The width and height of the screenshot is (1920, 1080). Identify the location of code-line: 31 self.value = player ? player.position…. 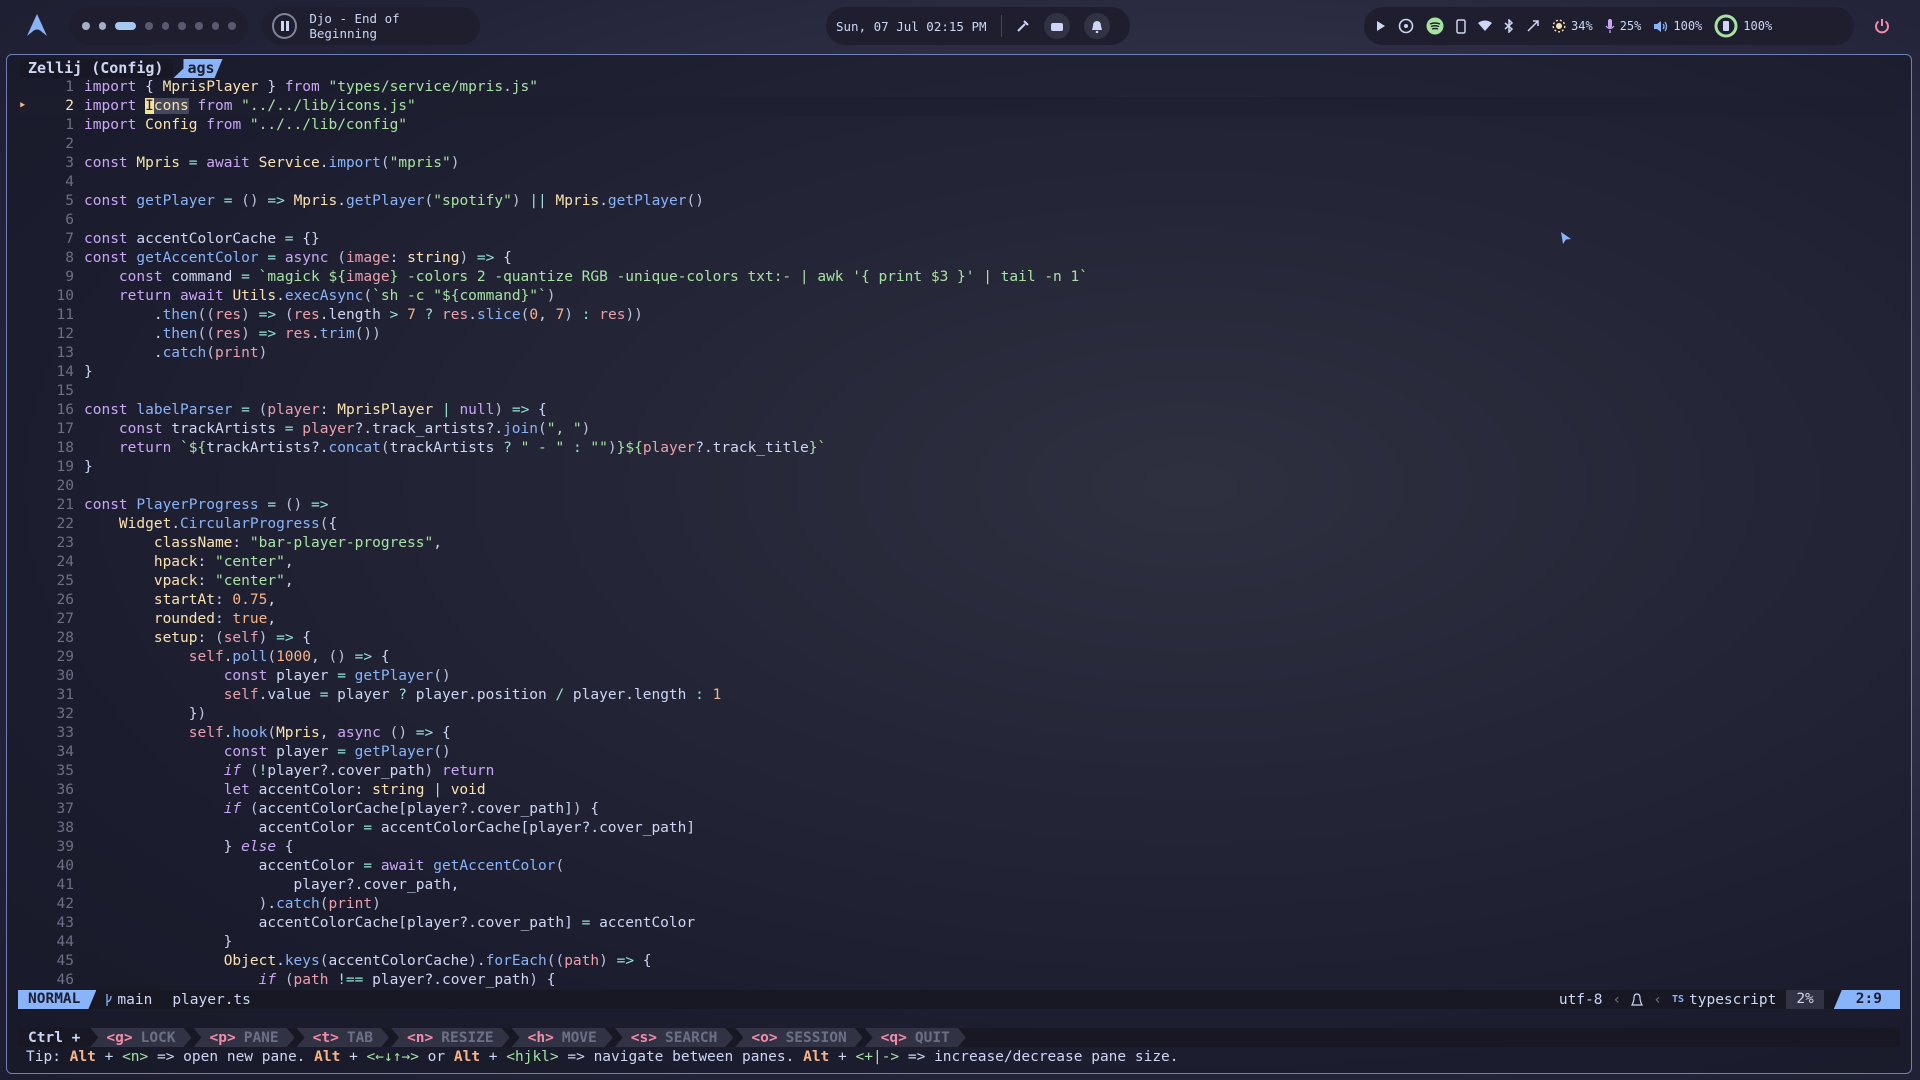
(958, 695).